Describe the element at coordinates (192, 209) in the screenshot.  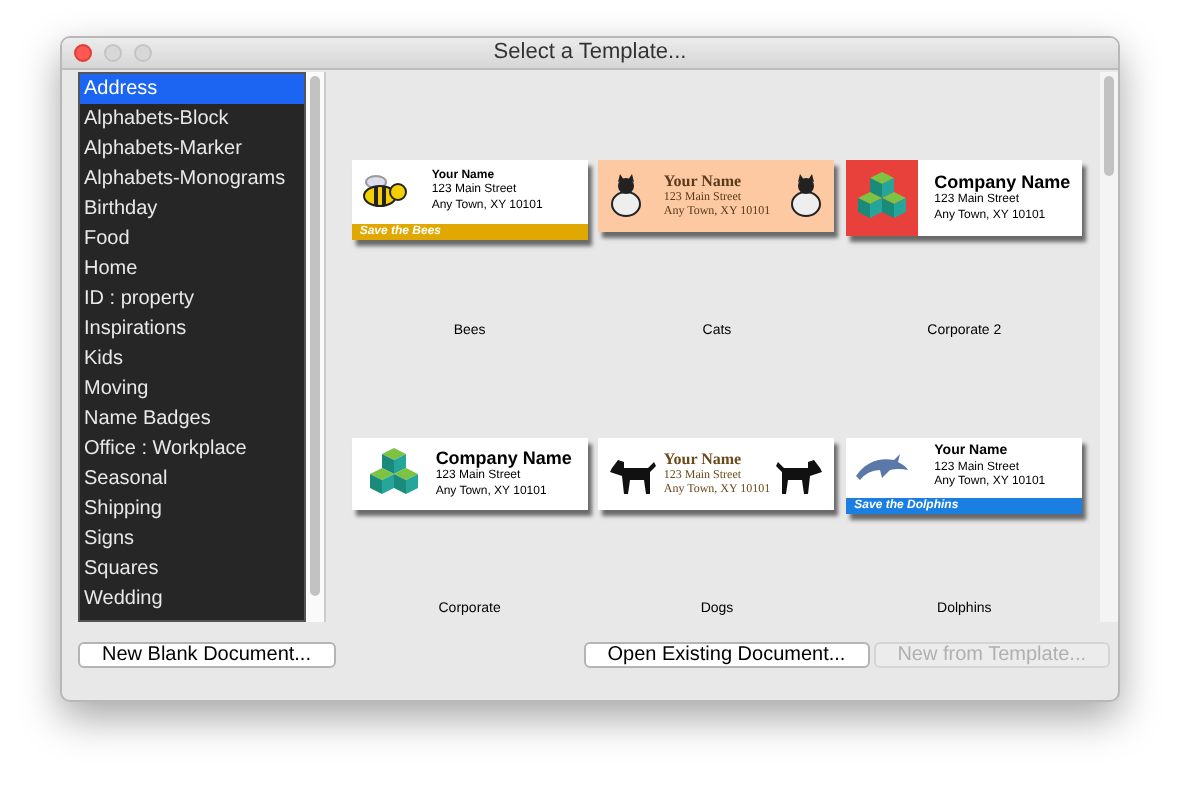
I see `category-item: Birthday` at that location.